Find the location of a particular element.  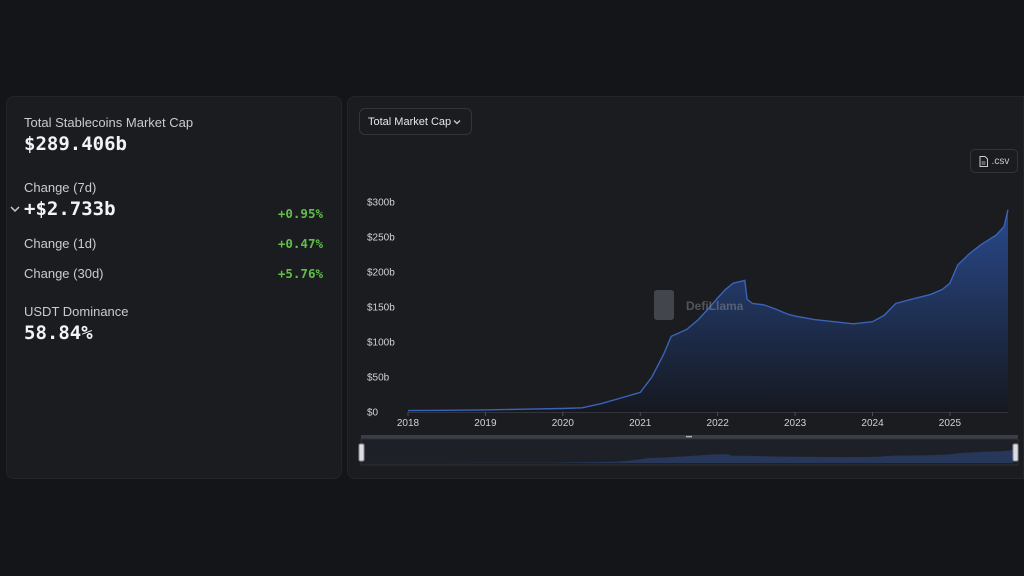

x-tick-label: 2018 is located at coordinates (408, 423).